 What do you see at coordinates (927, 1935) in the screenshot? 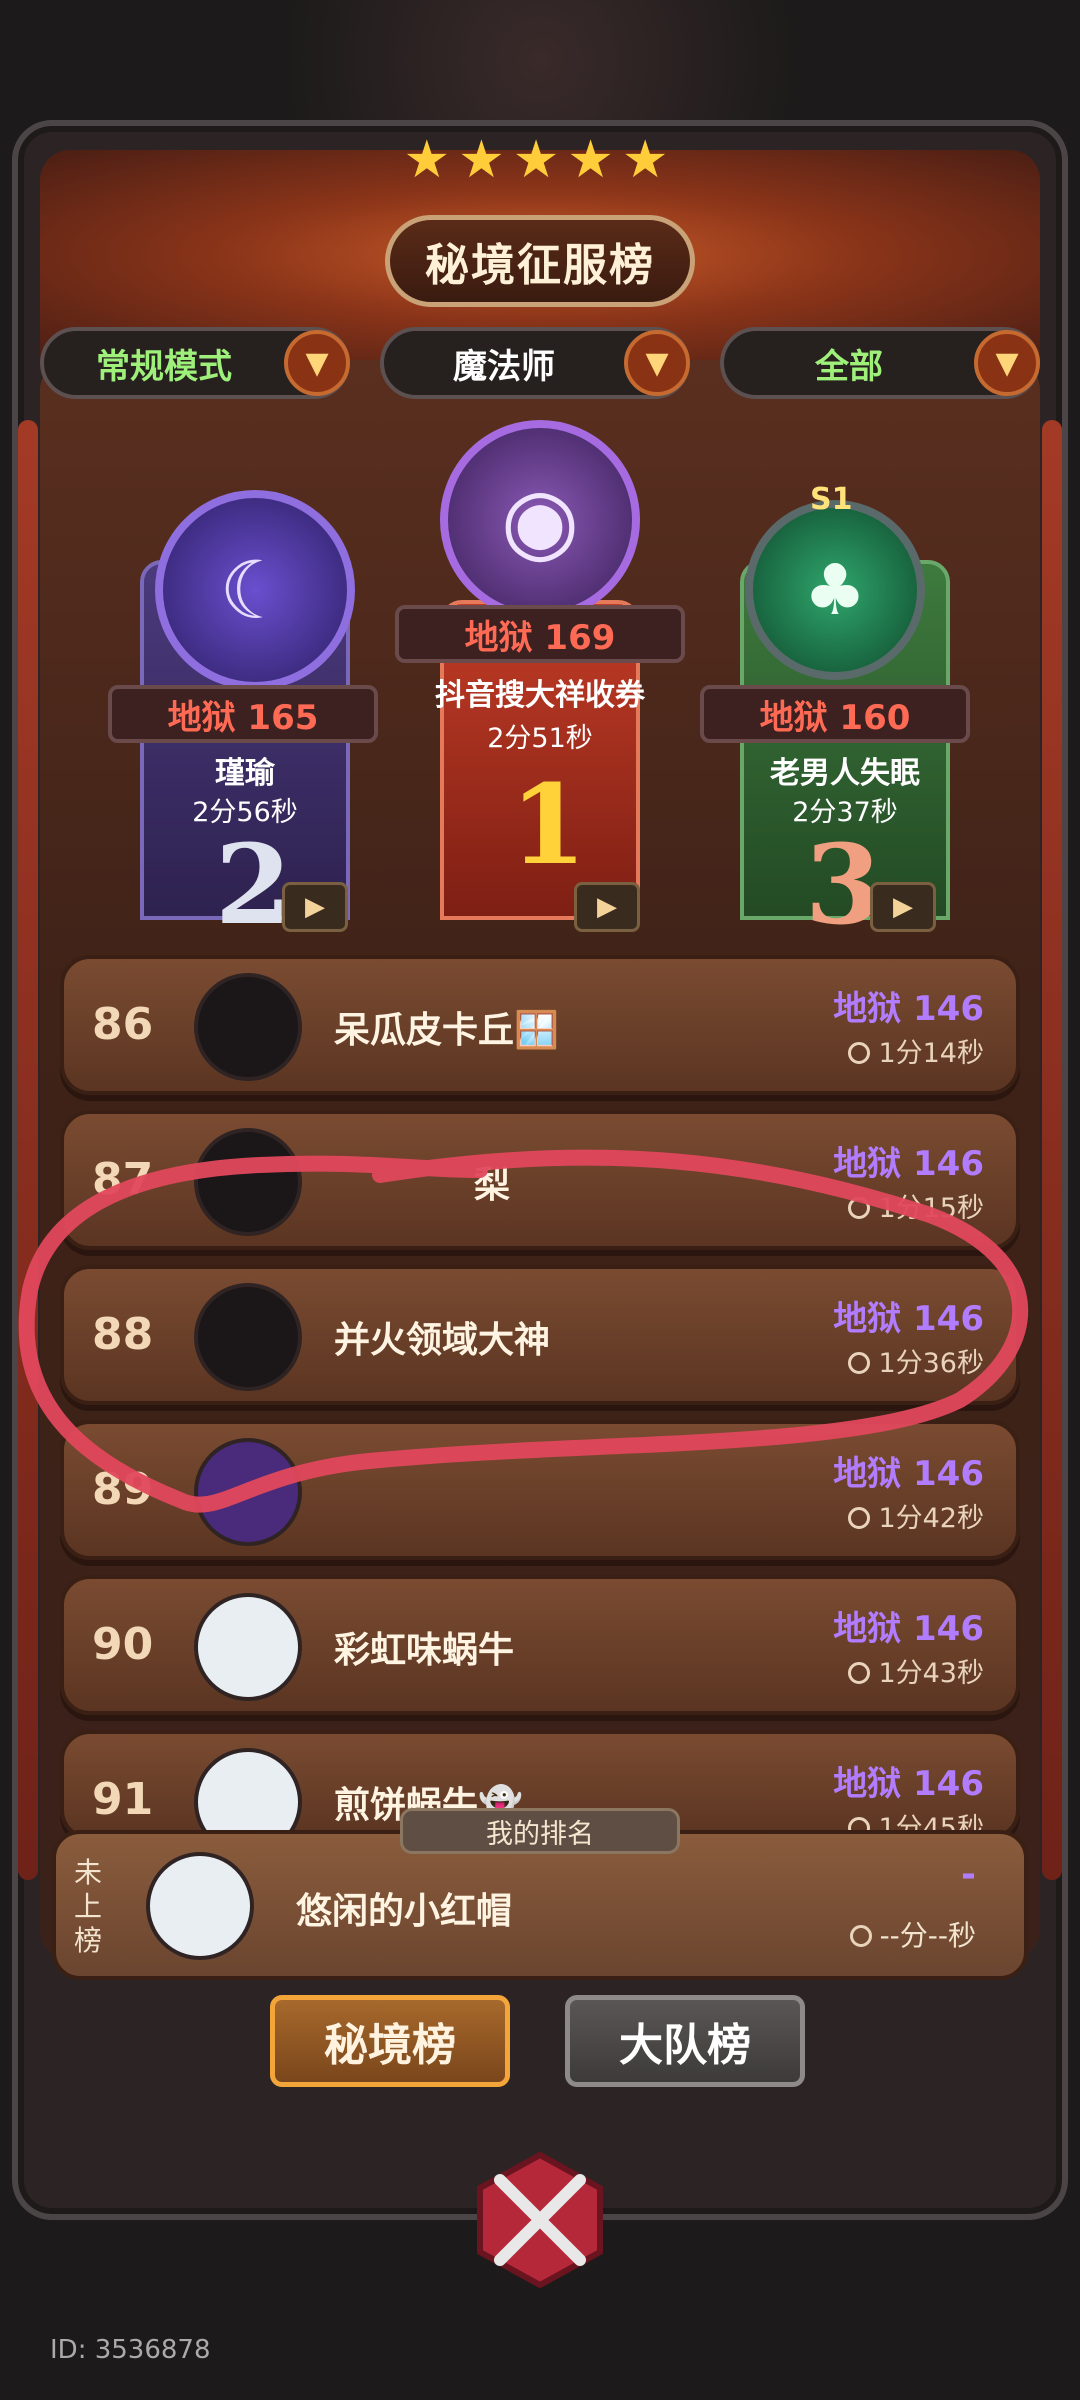
I see `time-value: --分--秒` at bounding box center [927, 1935].